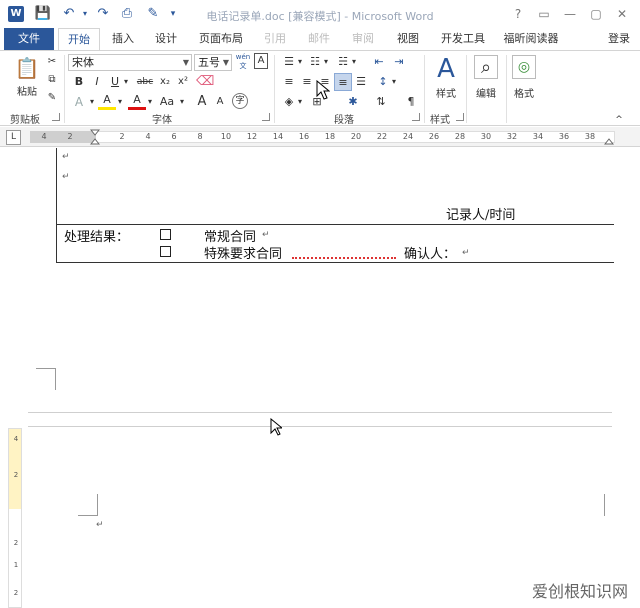 This screenshot has height=608, width=640. Describe the element at coordinates (266, 117) in the screenshot. I see `font-launcher-icon` at that location.